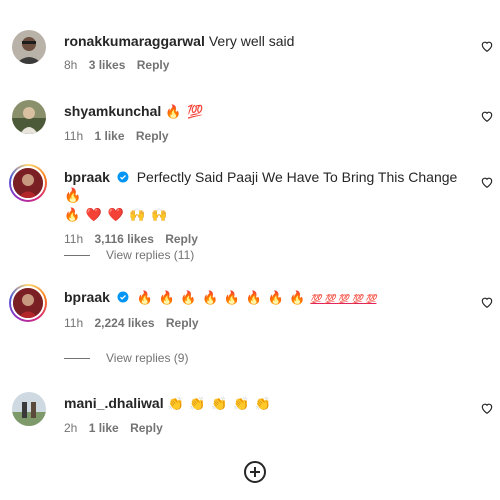 The height and width of the screenshot is (500, 500). I want to click on comment-likes: 2,224 likes, so click(124, 323).